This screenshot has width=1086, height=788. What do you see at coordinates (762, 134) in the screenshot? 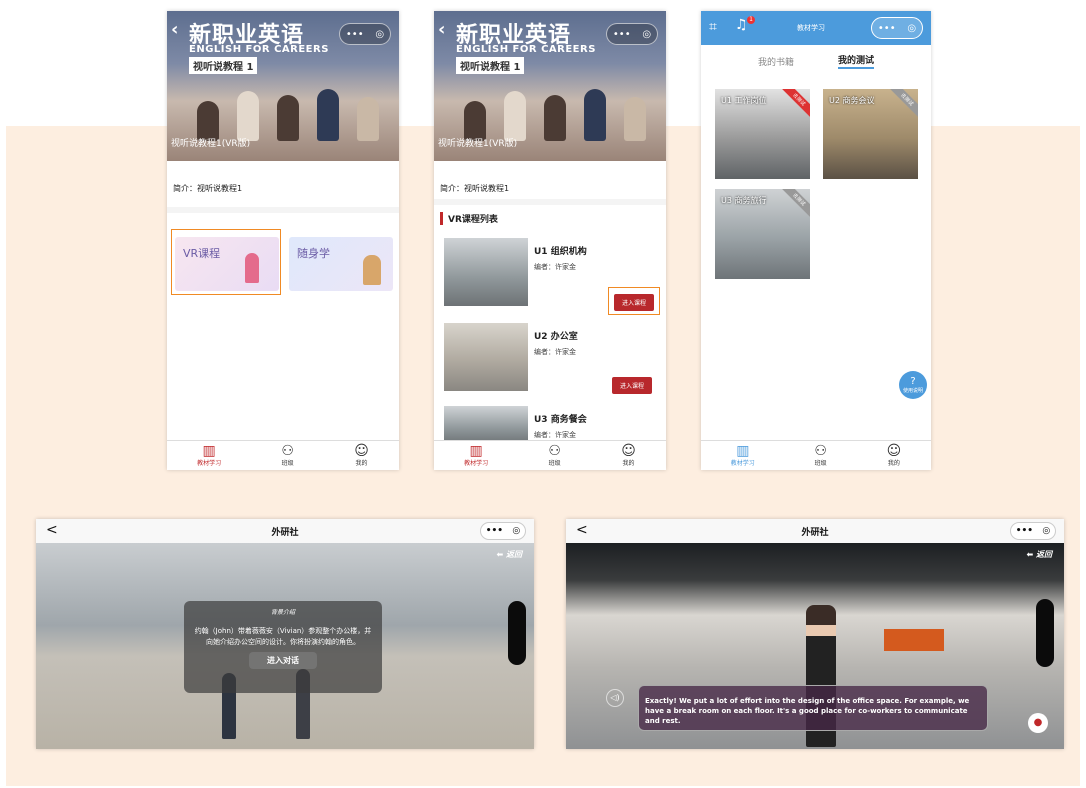
I see `test-card: U1 工作岗位 去测试` at bounding box center [762, 134].